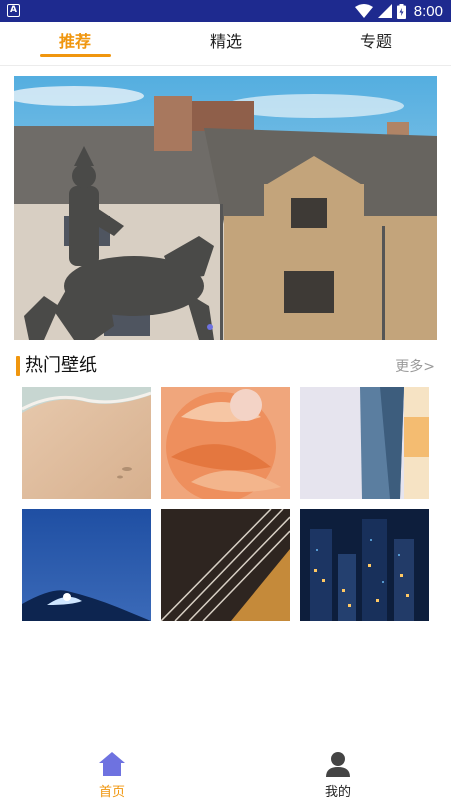  What do you see at coordinates (225, 565) in the screenshot?
I see `wallpaper-thumb-violin` at bounding box center [225, 565].